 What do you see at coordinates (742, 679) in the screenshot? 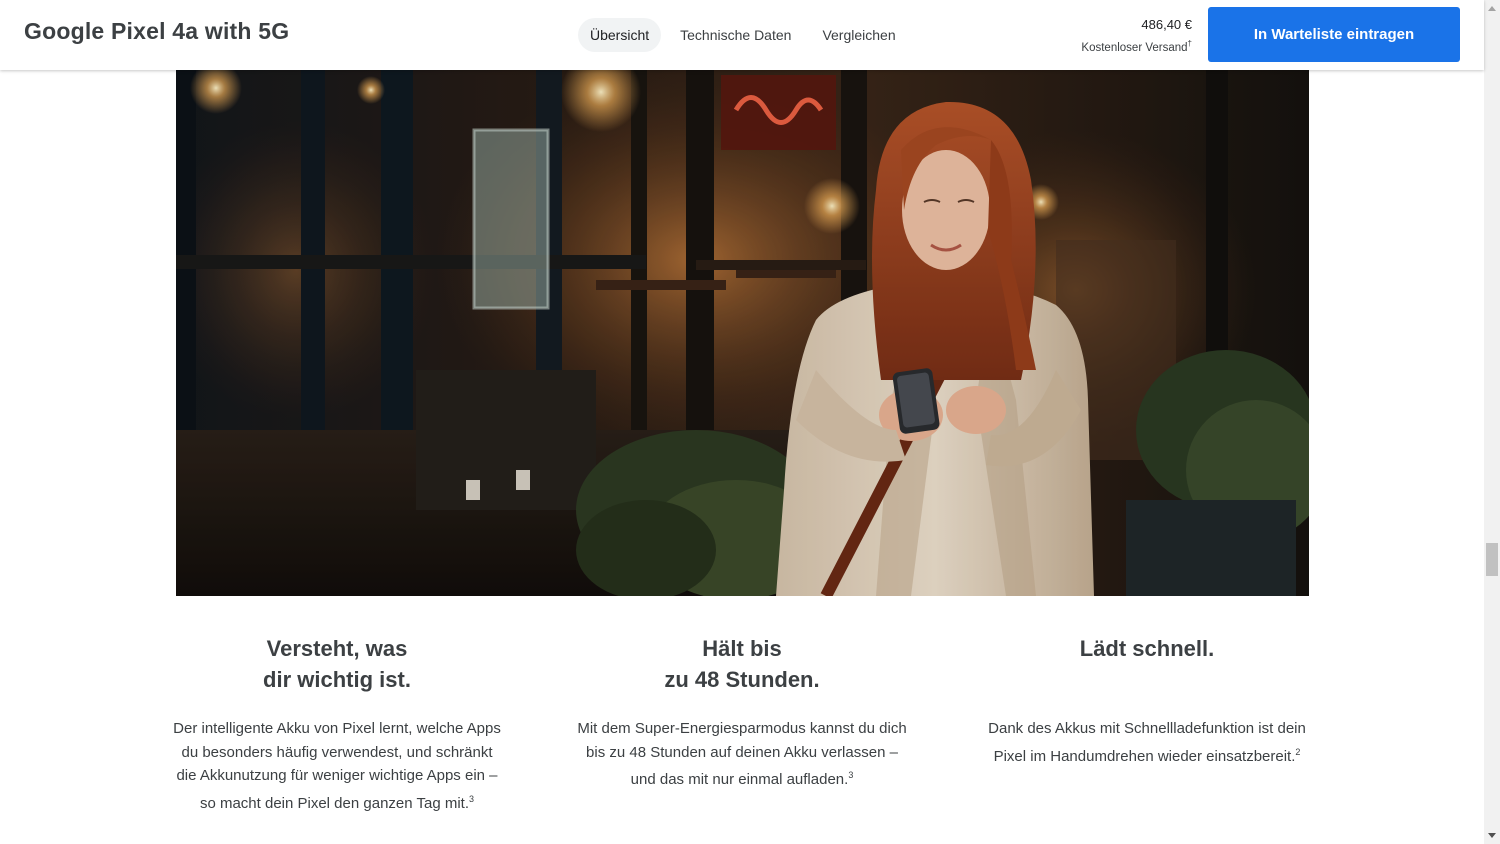
I see `feature-title-line: zu 48 Stunden.` at bounding box center [742, 679].